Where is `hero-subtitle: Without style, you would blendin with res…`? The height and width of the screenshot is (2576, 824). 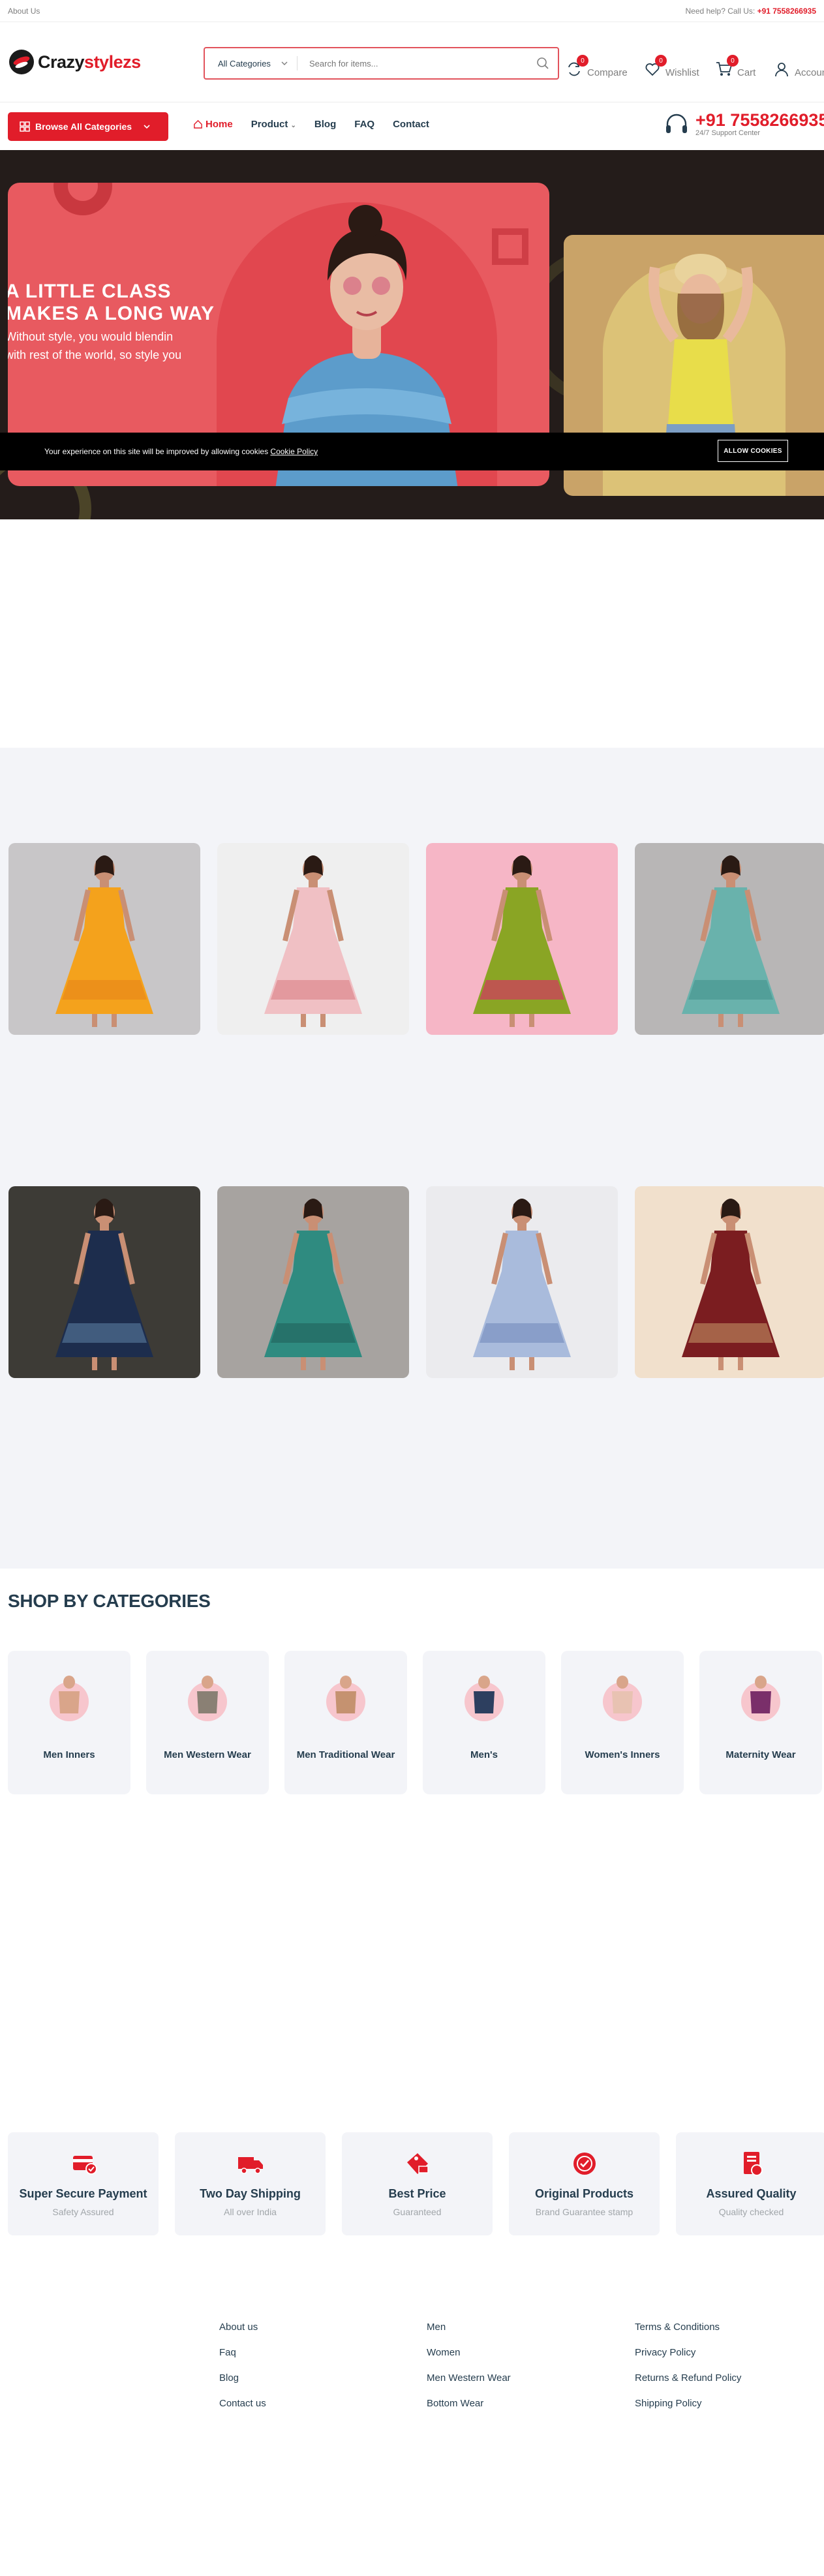 hero-subtitle: Without style, you would blendin with res… is located at coordinates (95, 345).